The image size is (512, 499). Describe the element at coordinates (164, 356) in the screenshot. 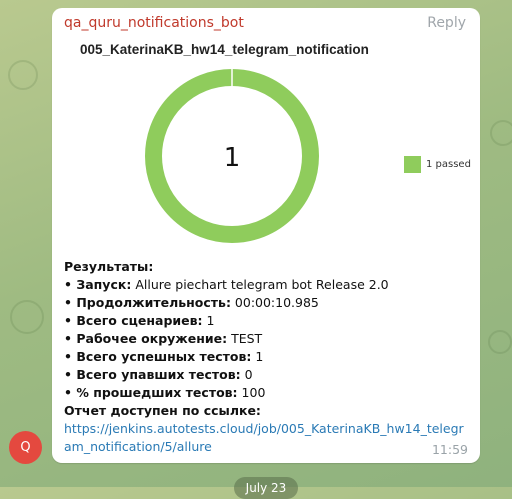

I see `passed-line: • Всего успешных тестов: 1` at that location.